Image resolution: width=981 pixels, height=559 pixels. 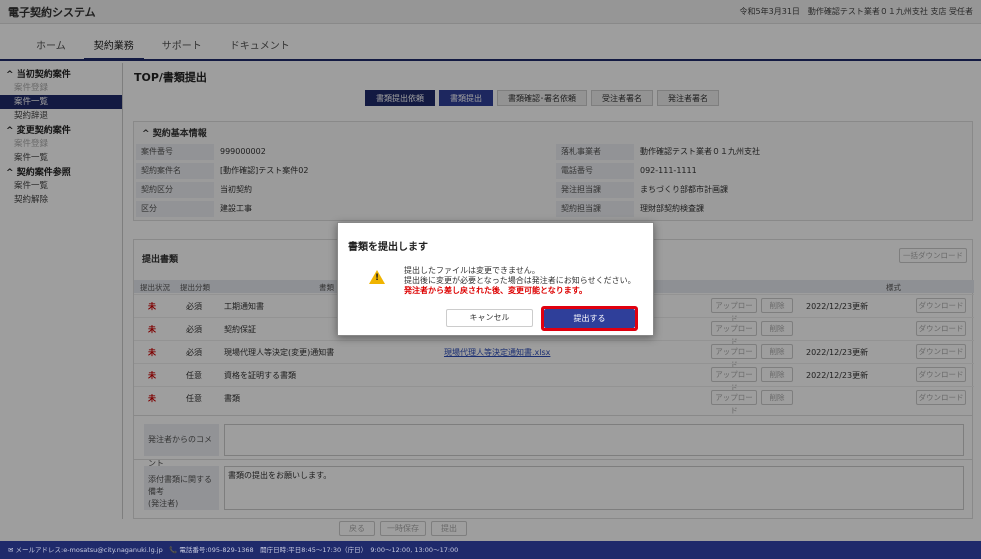 I want to click on dialog-title: 書類を提出します, so click(x=388, y=247).